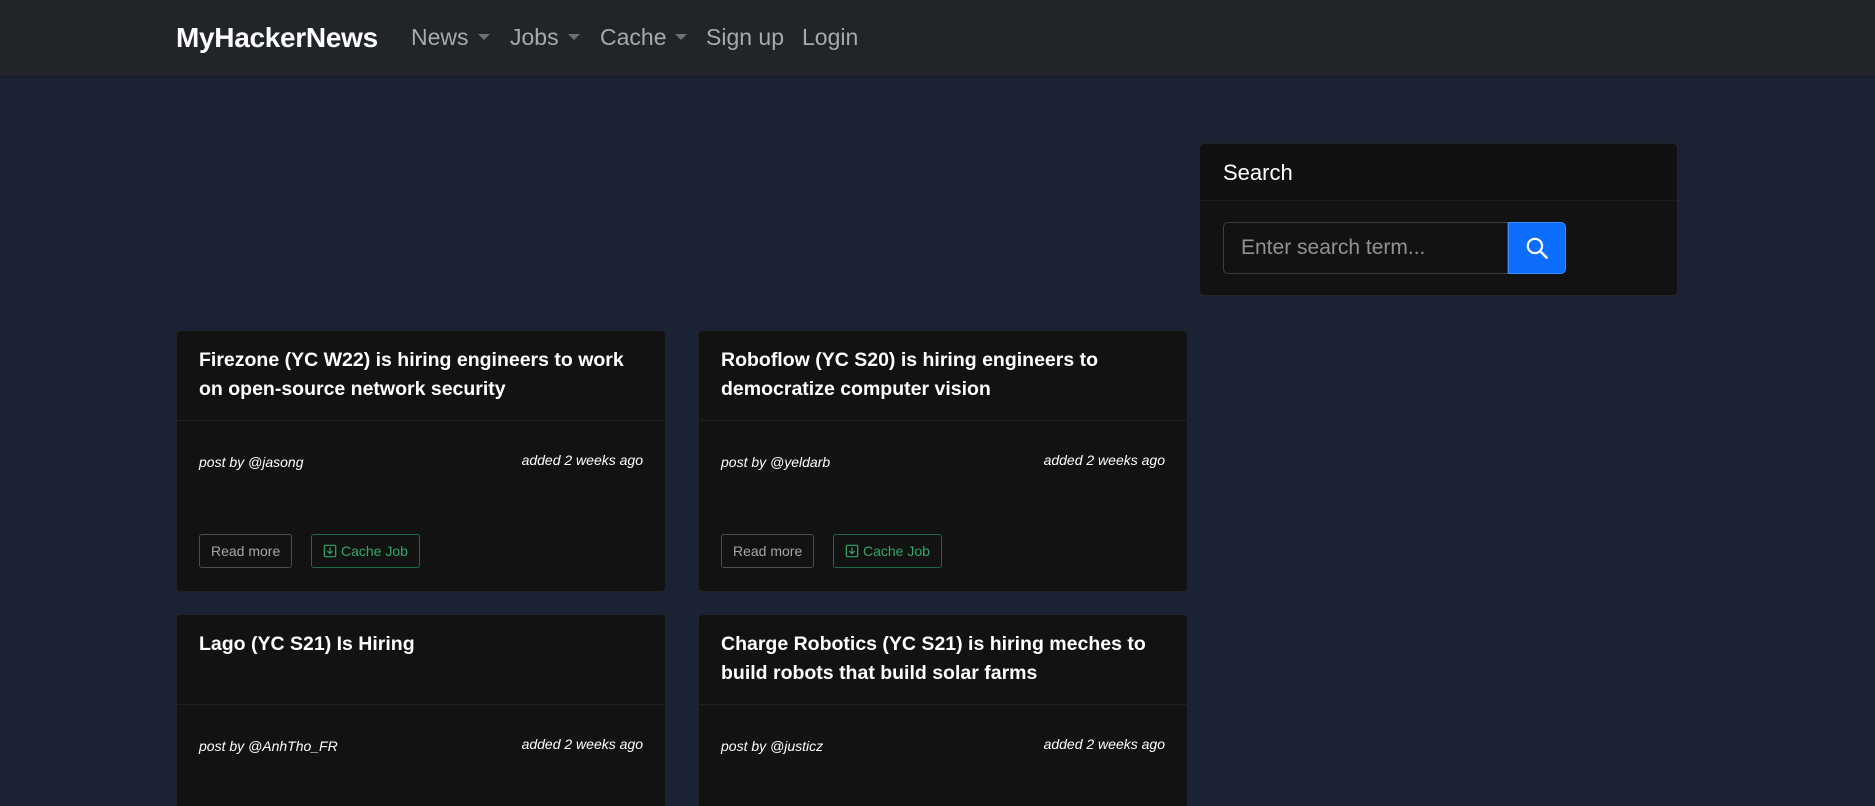 Image resolution: width=1875 pixels, height=806 pixels. I want to click on nav-news-dropdown: News, so click(450, 37).